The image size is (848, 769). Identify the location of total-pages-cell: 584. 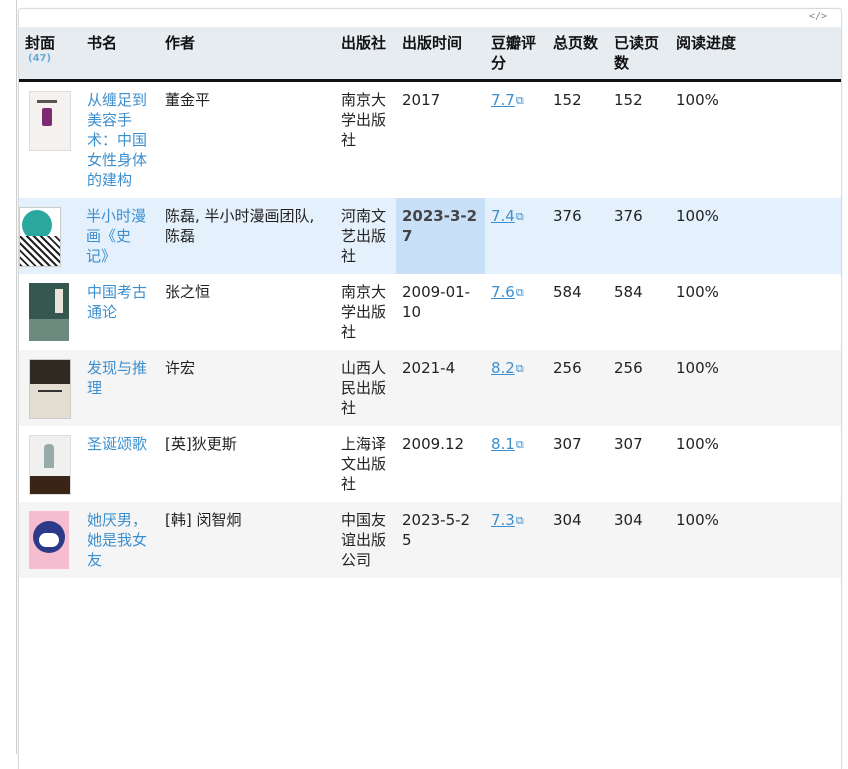
(577, 312).